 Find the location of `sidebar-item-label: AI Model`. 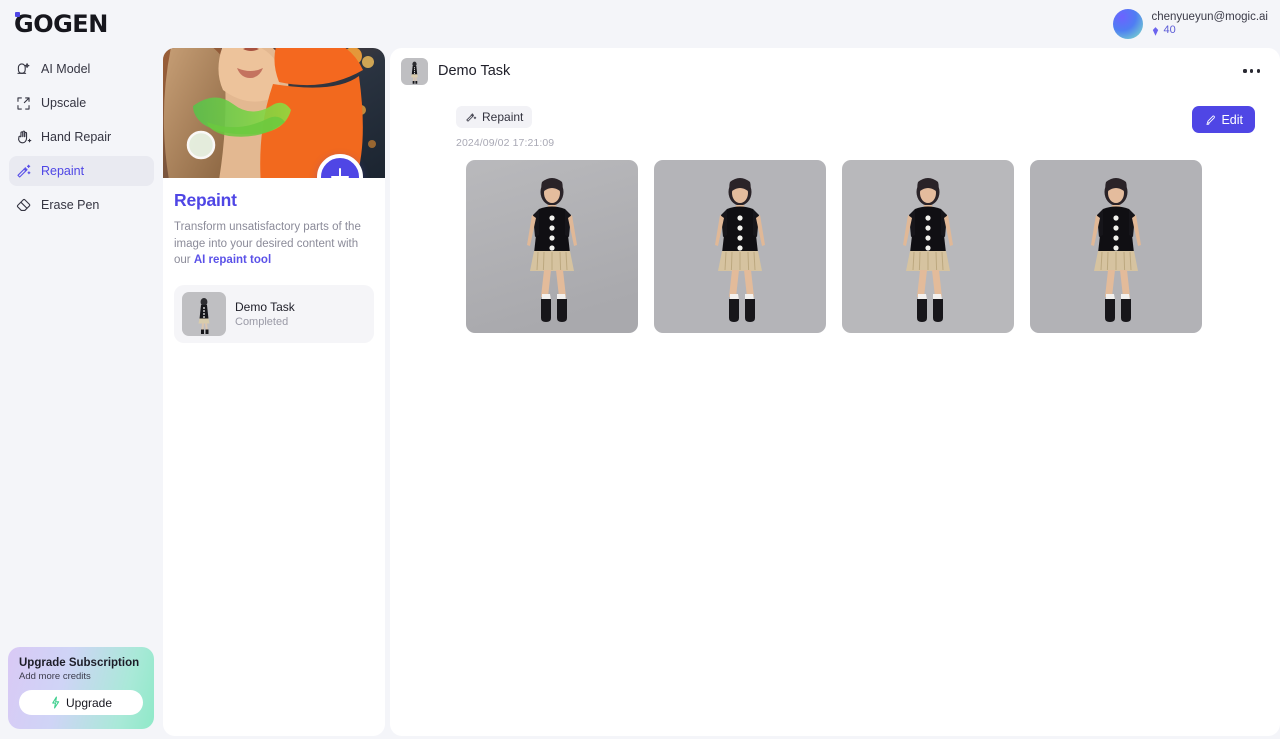

sidebar-item-label: AI Model is located at coordinates (66, 69).